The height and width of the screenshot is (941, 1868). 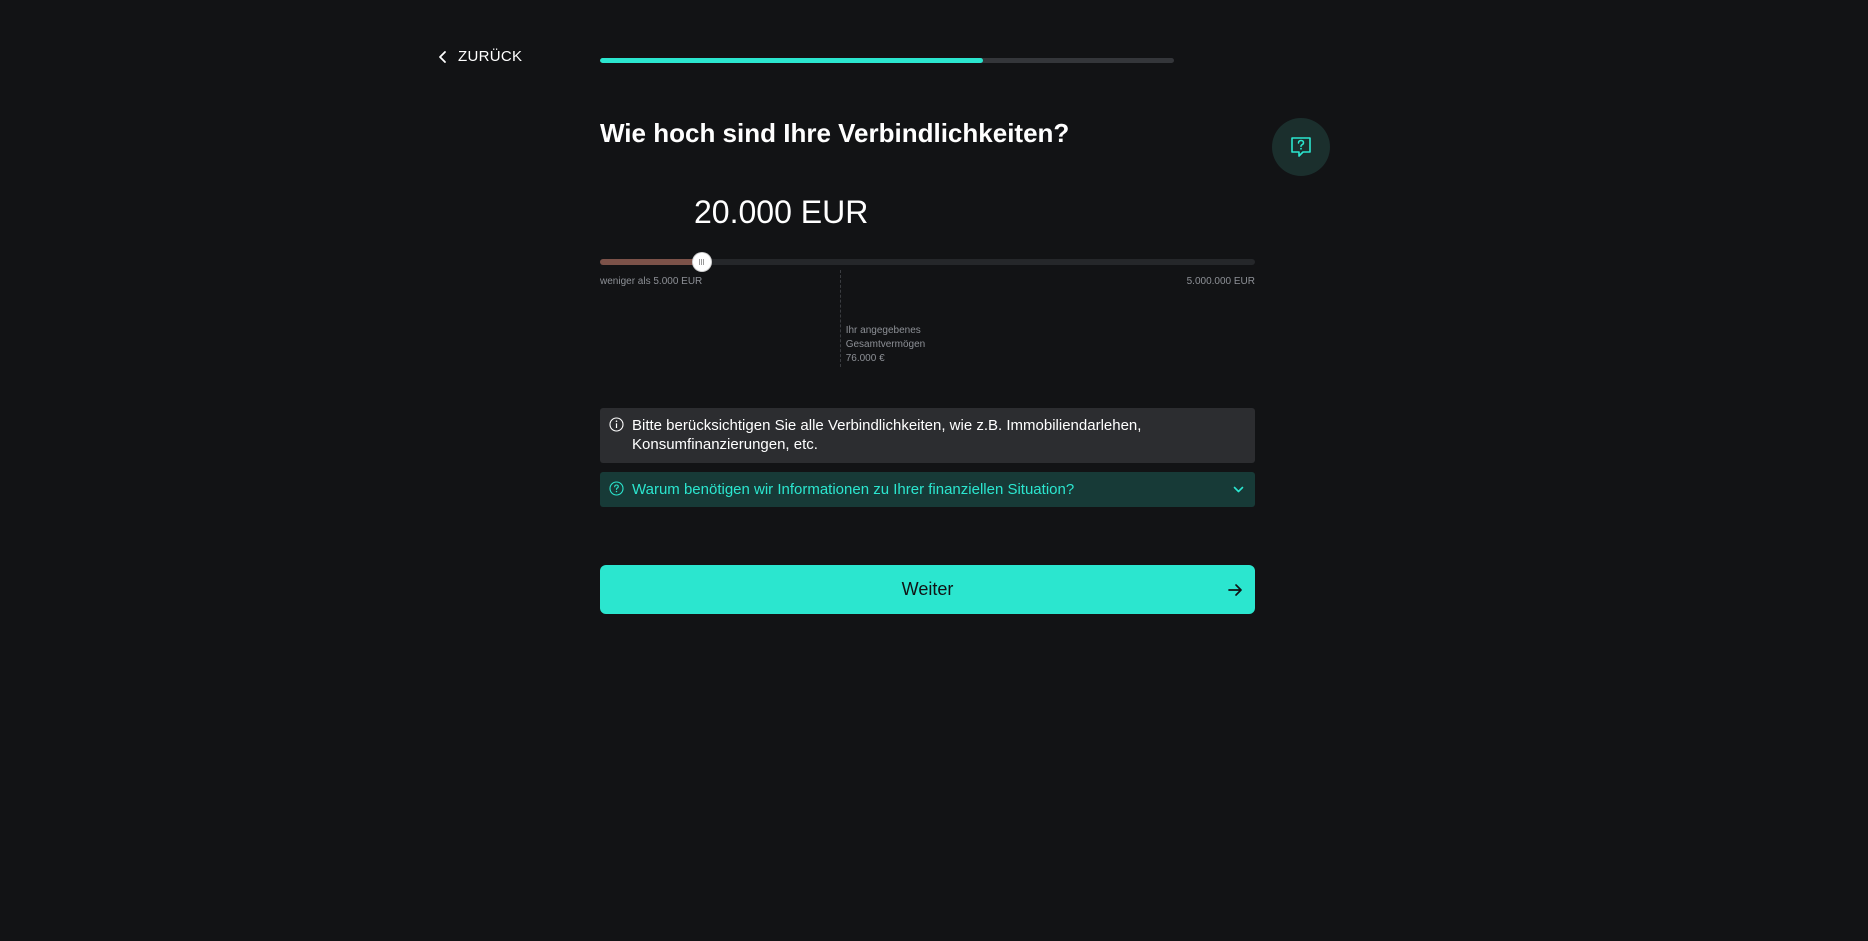 I want to click on assets-marker-line2: Gesamtvermögen, so click(x=885, y=344).